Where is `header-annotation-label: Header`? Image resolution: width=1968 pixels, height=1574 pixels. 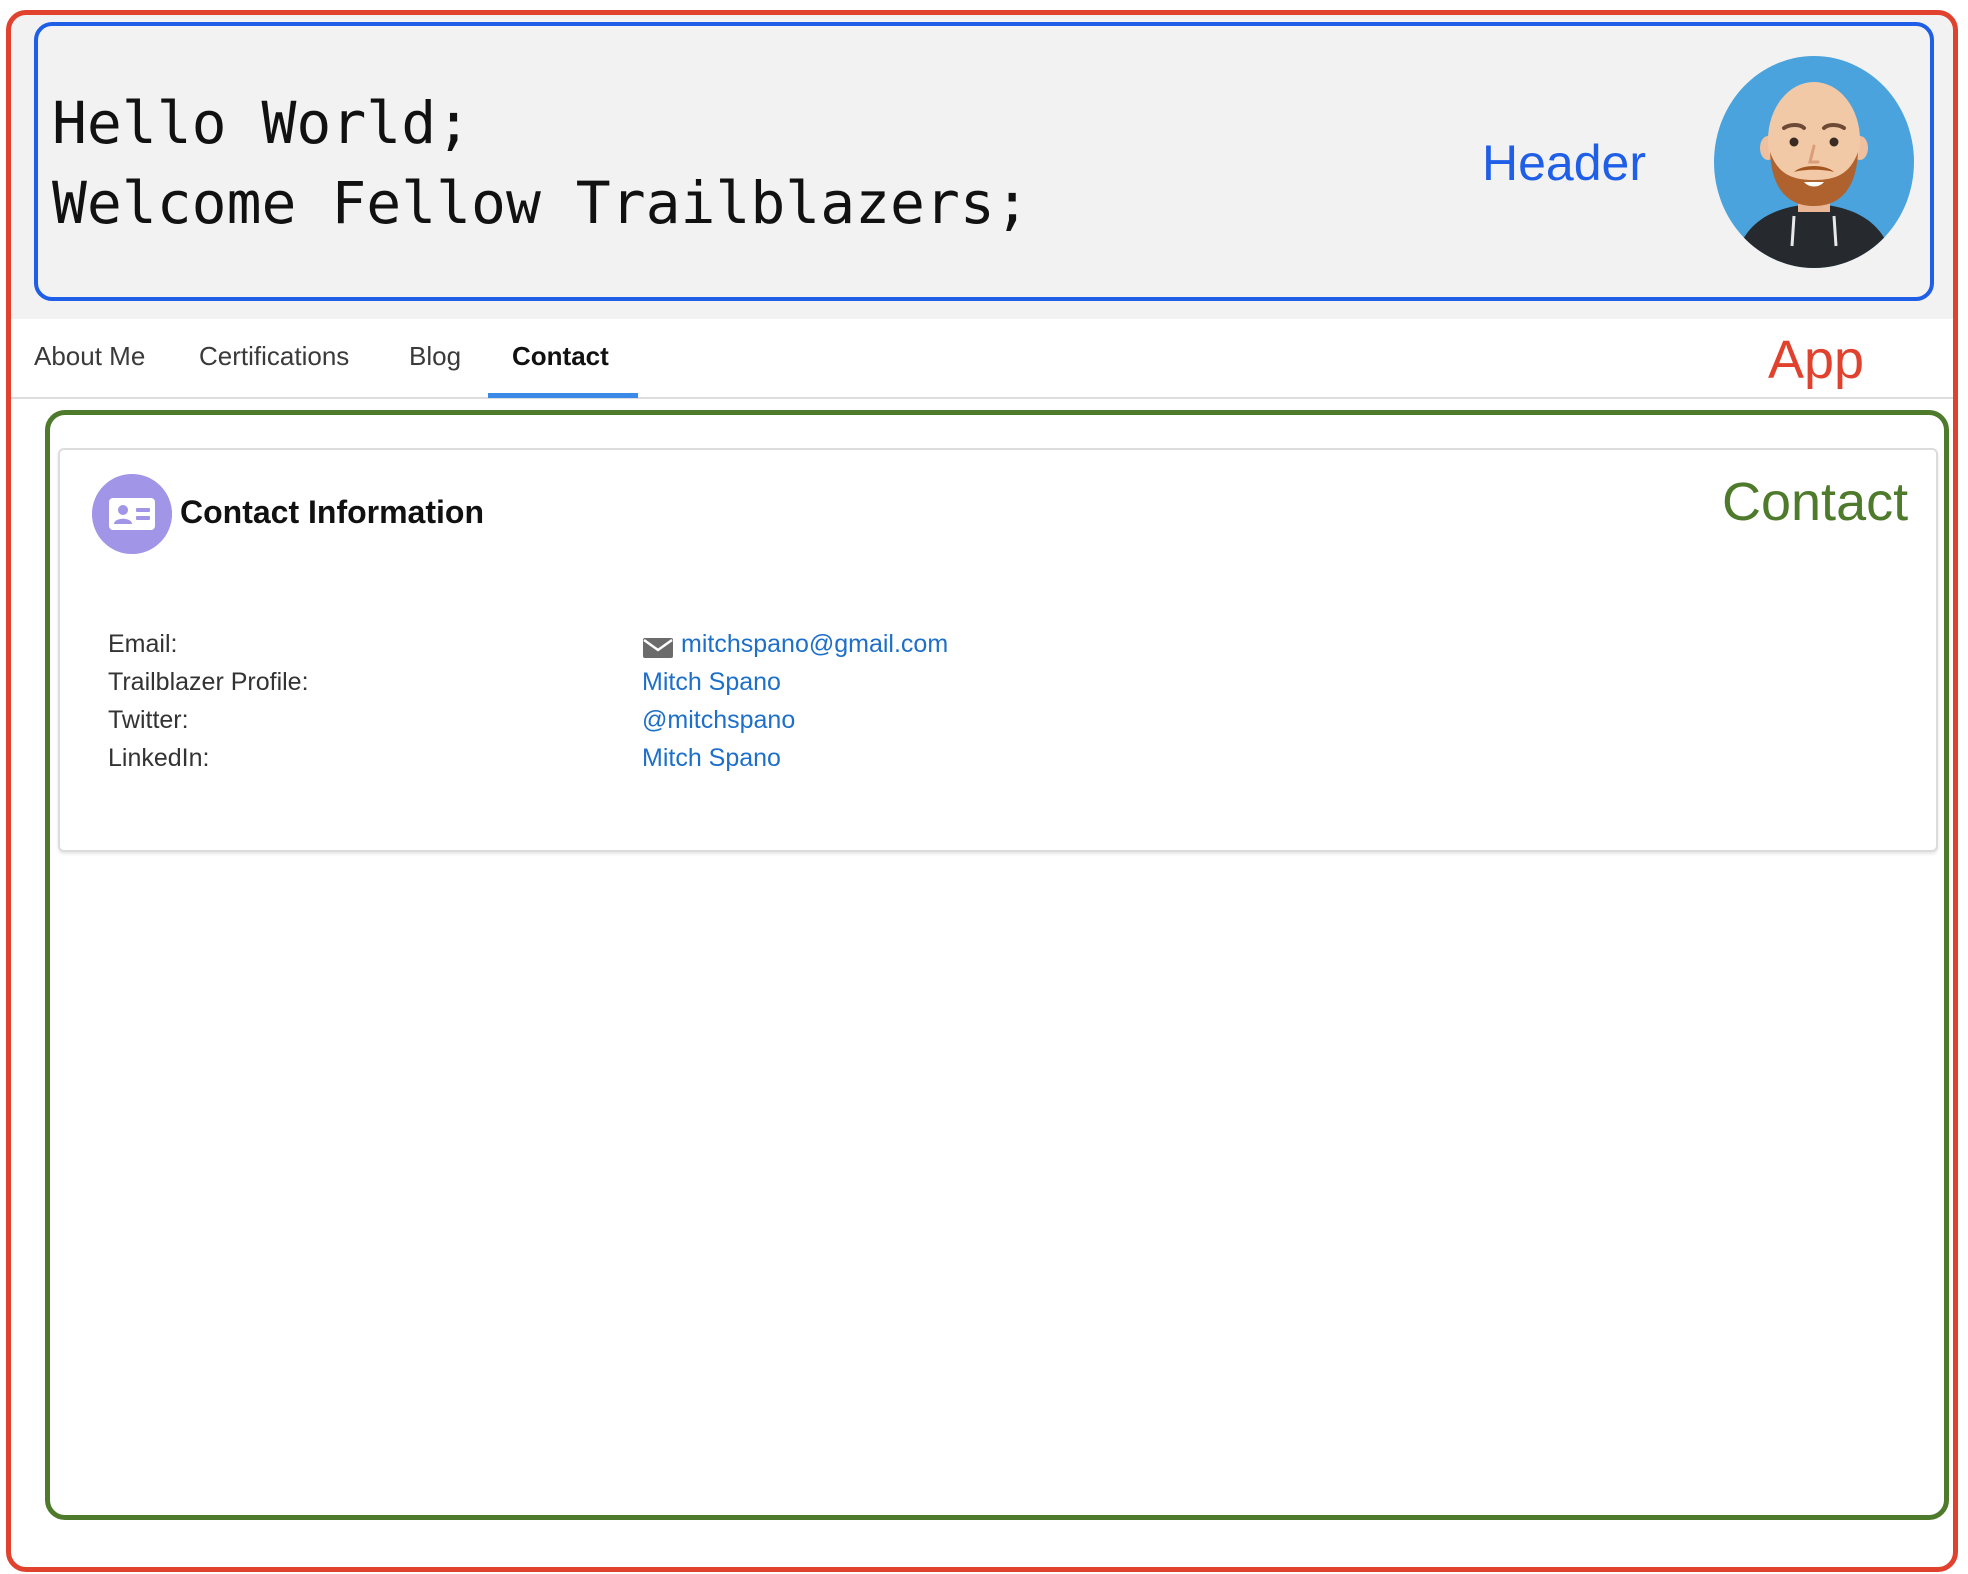
header-annotation-label: Header is located at coordinates (1564, 163).